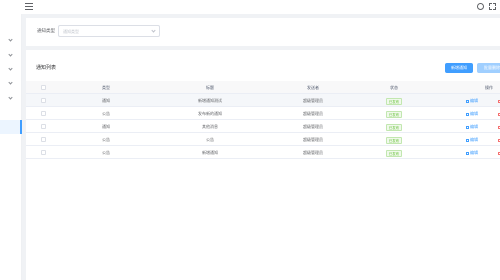  Describe the element at coordinates (459, 68) in the screenshot. I see `add-notice-button: 新增通知` at that location.